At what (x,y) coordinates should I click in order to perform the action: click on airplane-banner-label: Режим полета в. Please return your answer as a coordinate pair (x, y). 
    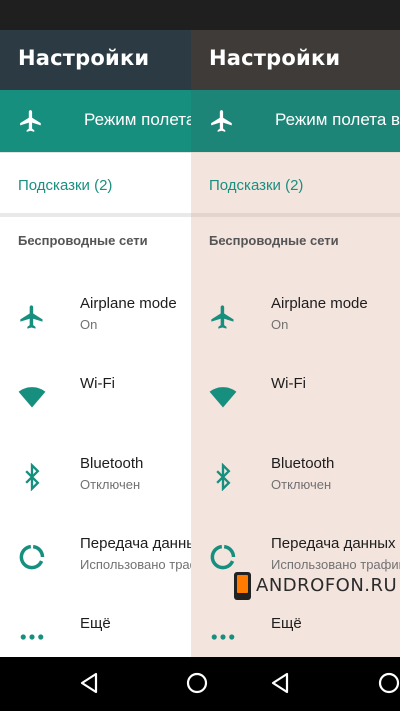
    Looking at the image, I should click on (337, 119).